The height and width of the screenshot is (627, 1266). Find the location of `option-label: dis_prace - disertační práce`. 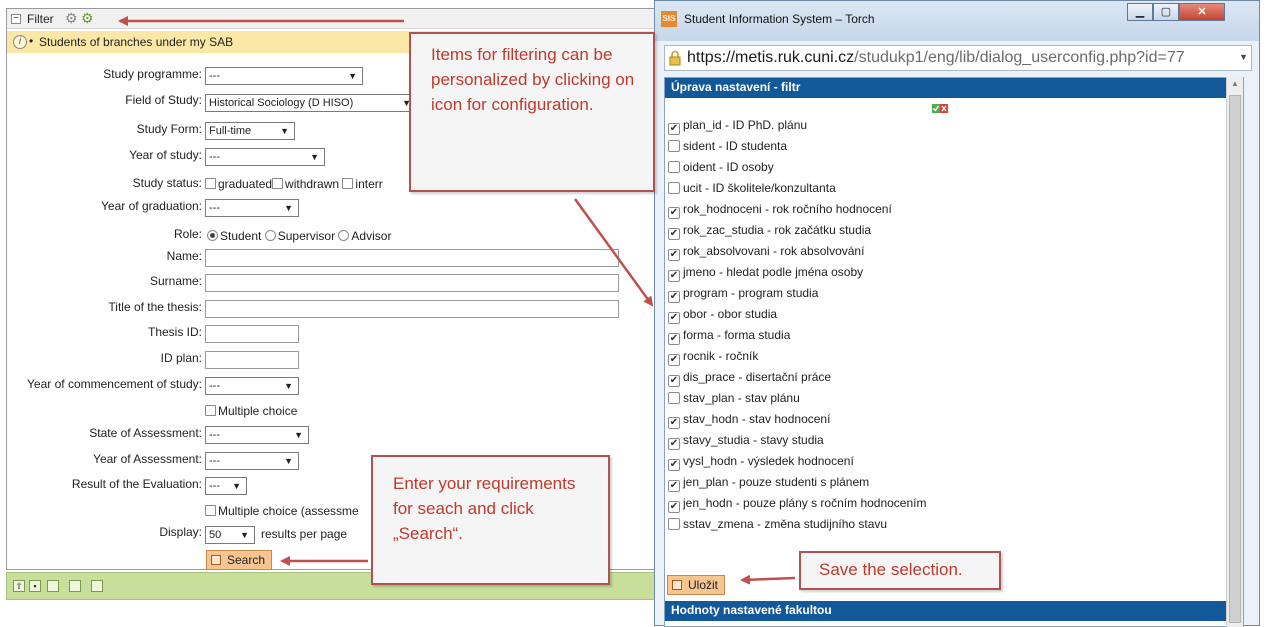

option-label: dis_prace - disertační práce is located at coordinates (757, 377).